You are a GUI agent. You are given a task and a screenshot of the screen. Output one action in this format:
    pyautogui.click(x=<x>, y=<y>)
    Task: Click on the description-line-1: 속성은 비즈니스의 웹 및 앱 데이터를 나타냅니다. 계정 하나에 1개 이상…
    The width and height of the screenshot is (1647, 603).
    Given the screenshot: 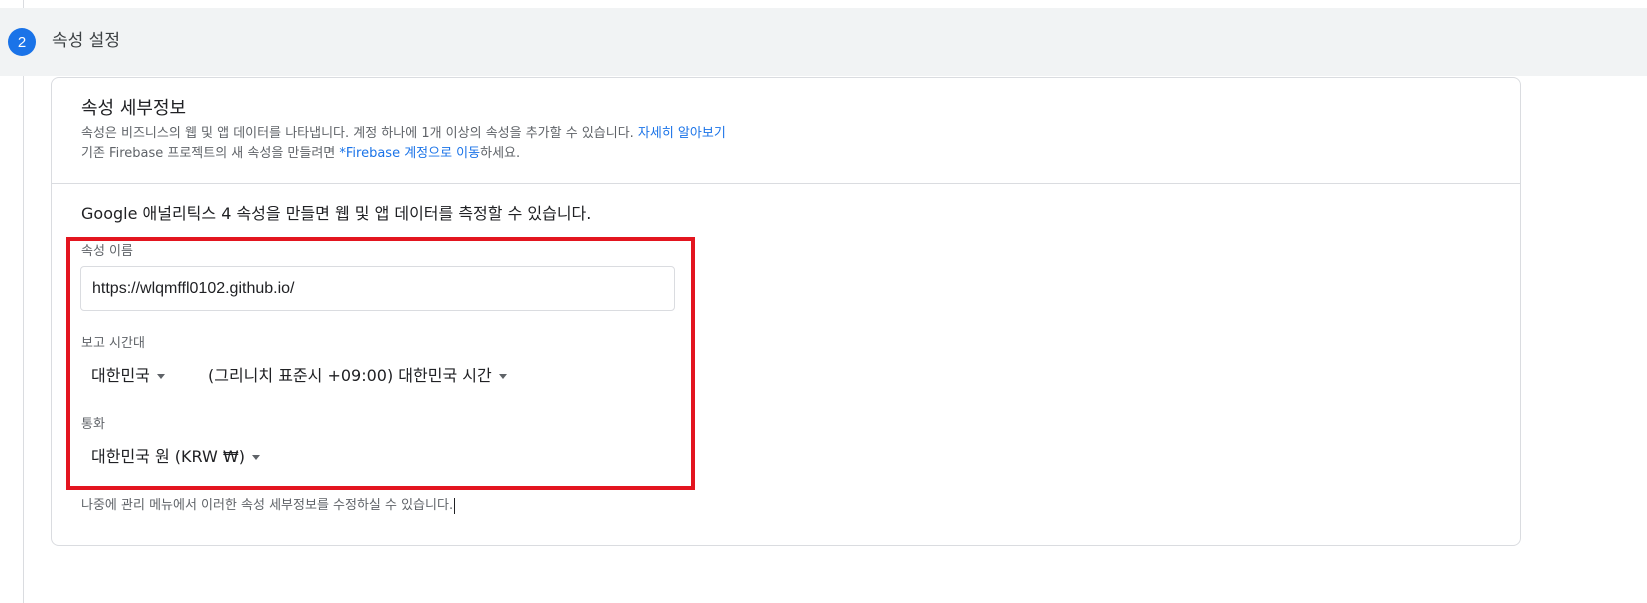 What is the action you would take?
    pyautogui.click(x=403, y=134)
    